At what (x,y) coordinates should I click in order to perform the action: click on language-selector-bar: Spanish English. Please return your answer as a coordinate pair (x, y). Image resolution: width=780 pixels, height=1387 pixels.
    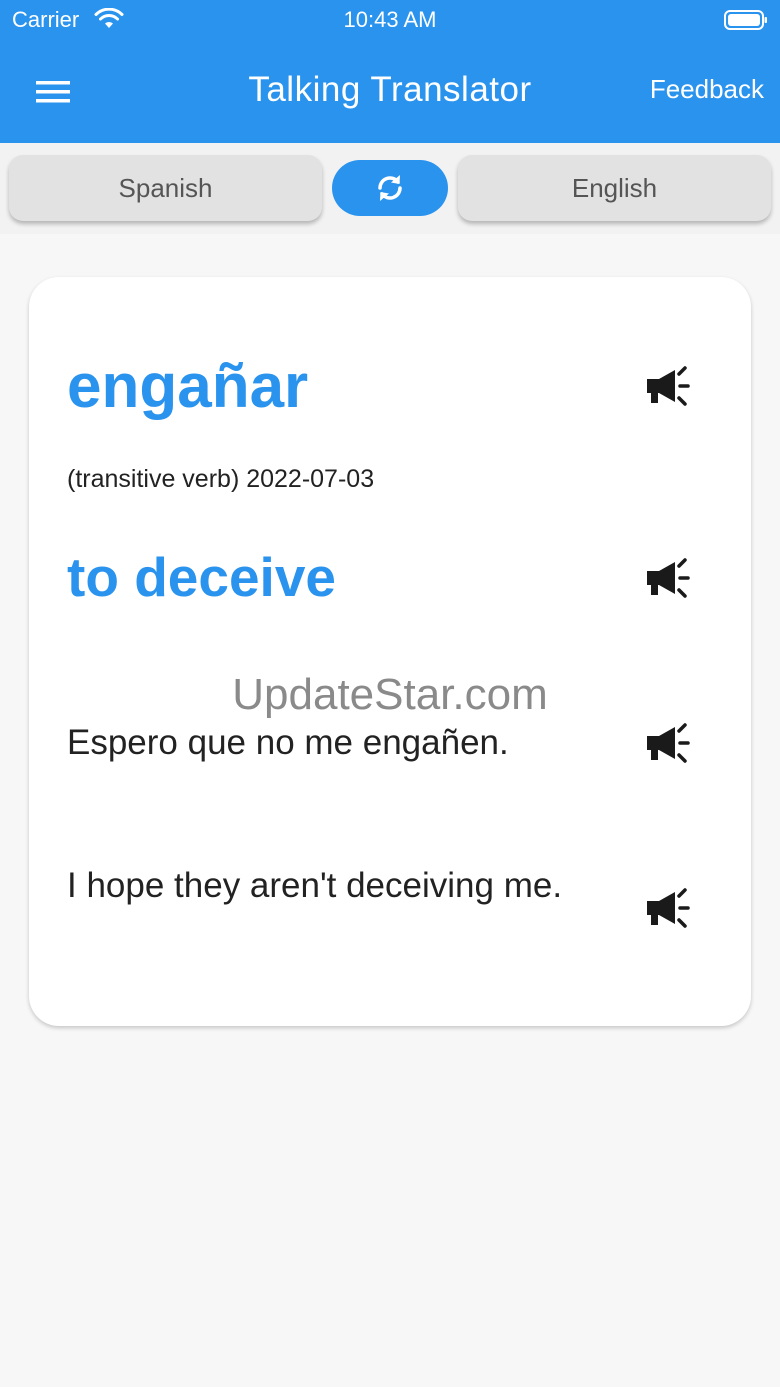
    Looking at the image, I should click on (390, 188).